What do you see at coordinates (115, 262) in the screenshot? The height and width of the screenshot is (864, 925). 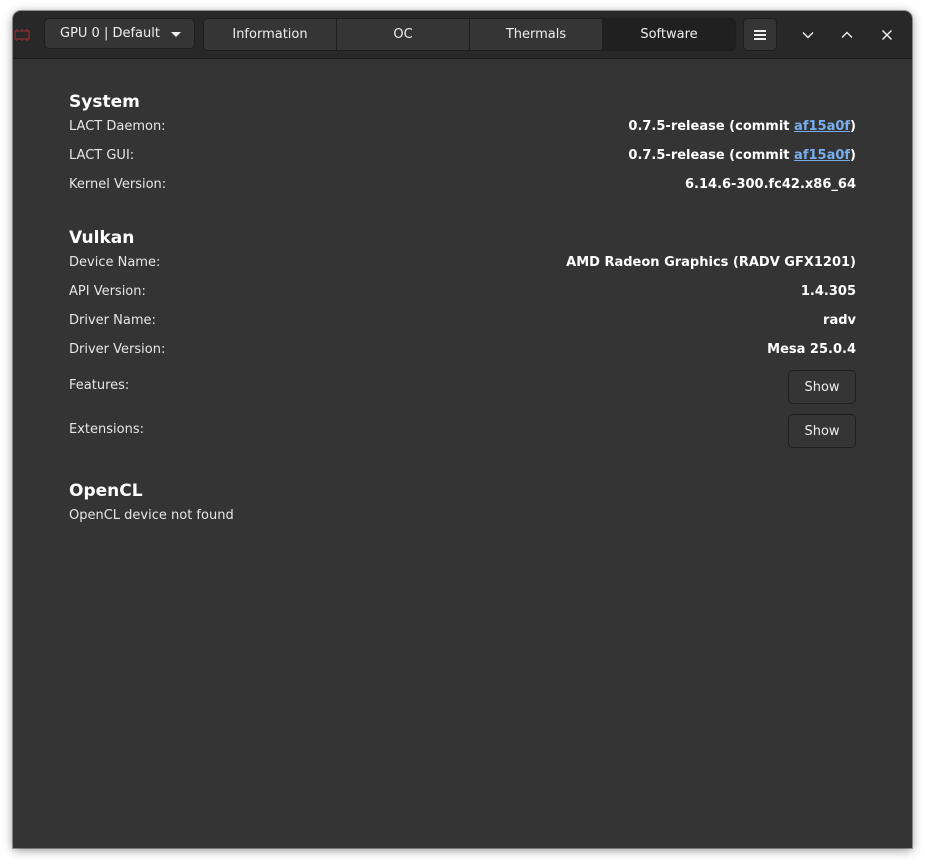 I see `device-name-label: Device Name:` at bounding box center [115, 262].